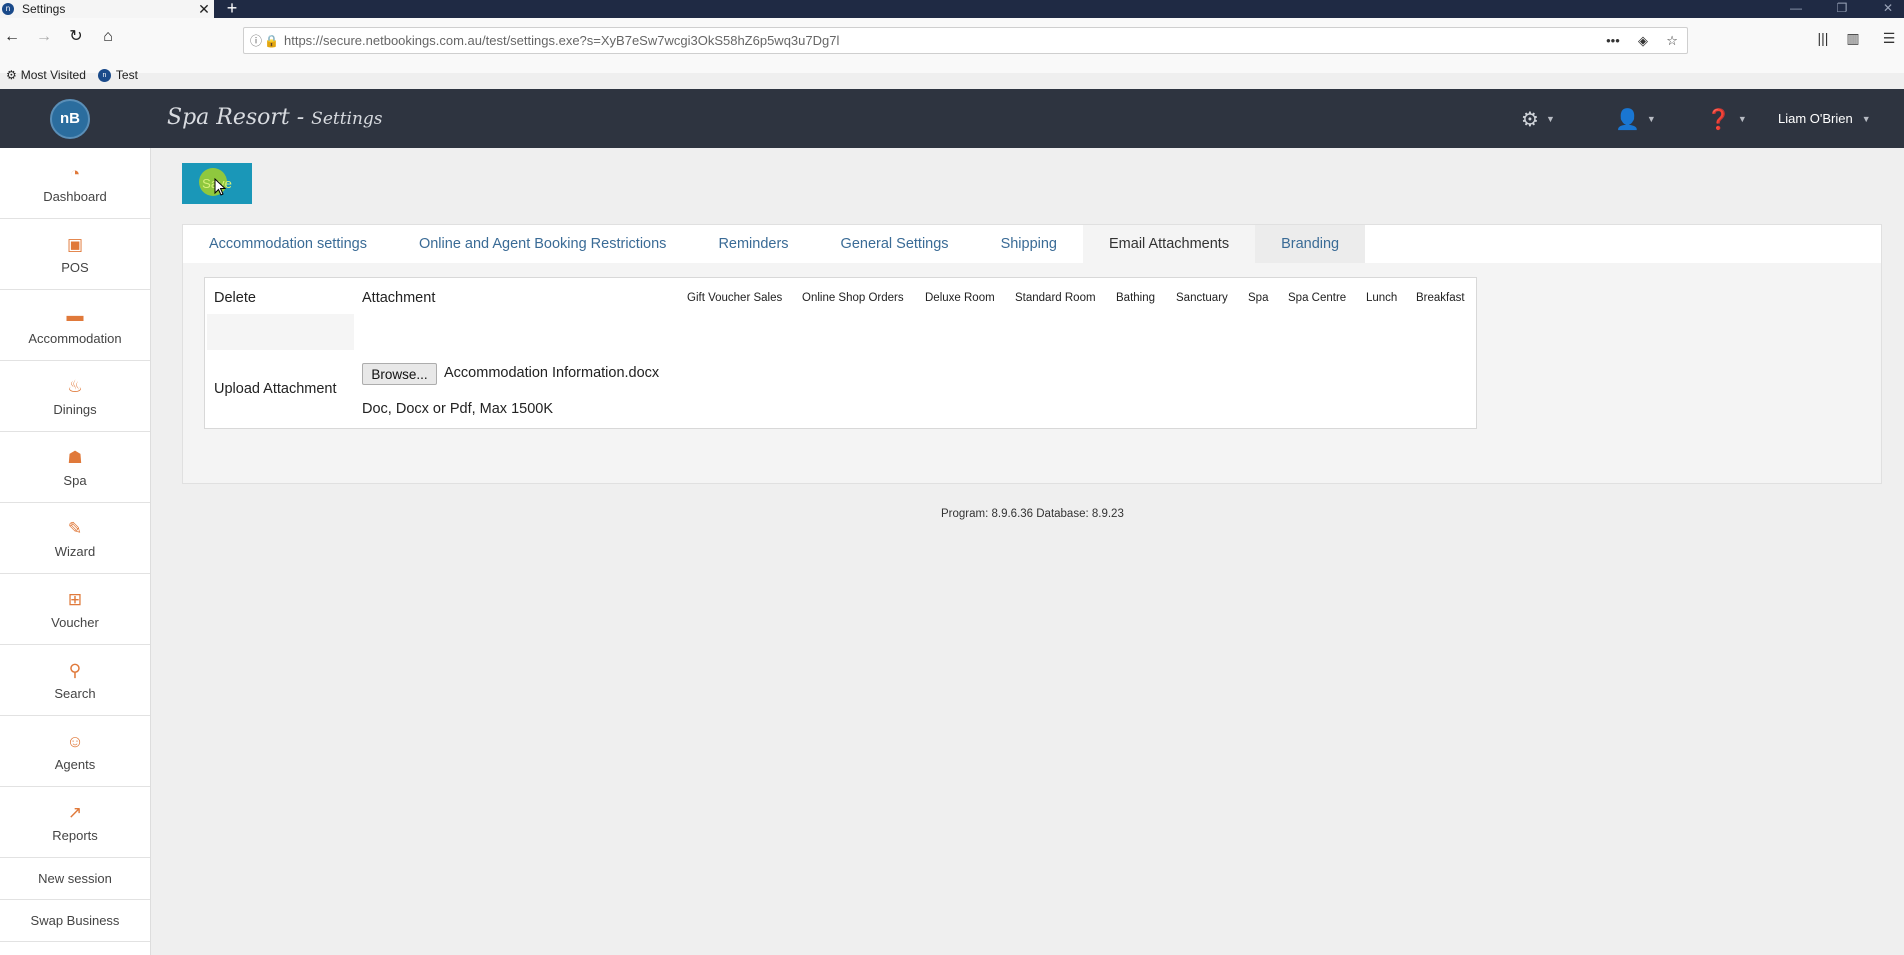 This screenshot has height=955, width=1904. What do you see at coordinates (75, 457) in the screenshot?
I see `spa-massage-icon: ☗` at bounding box center [75, 457].